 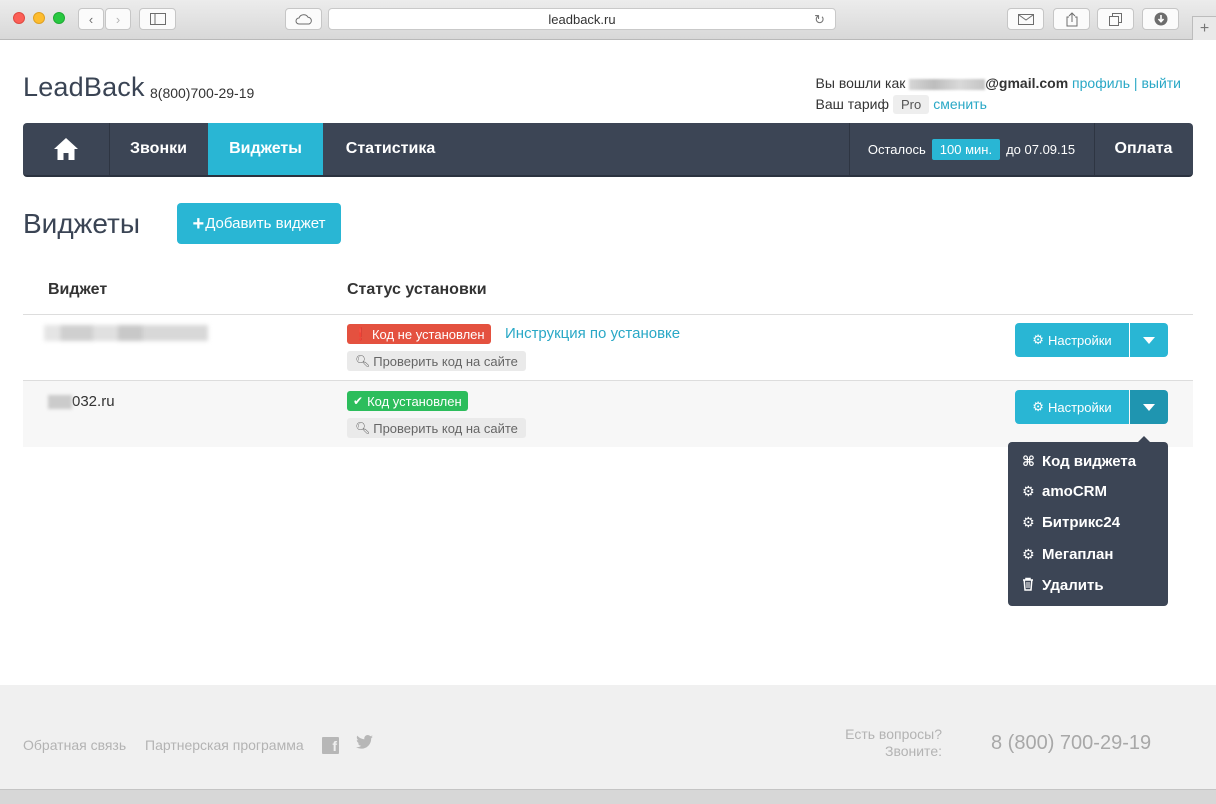 I want to click on nav-widgets: Виджеты, so click(x=265, y=149).